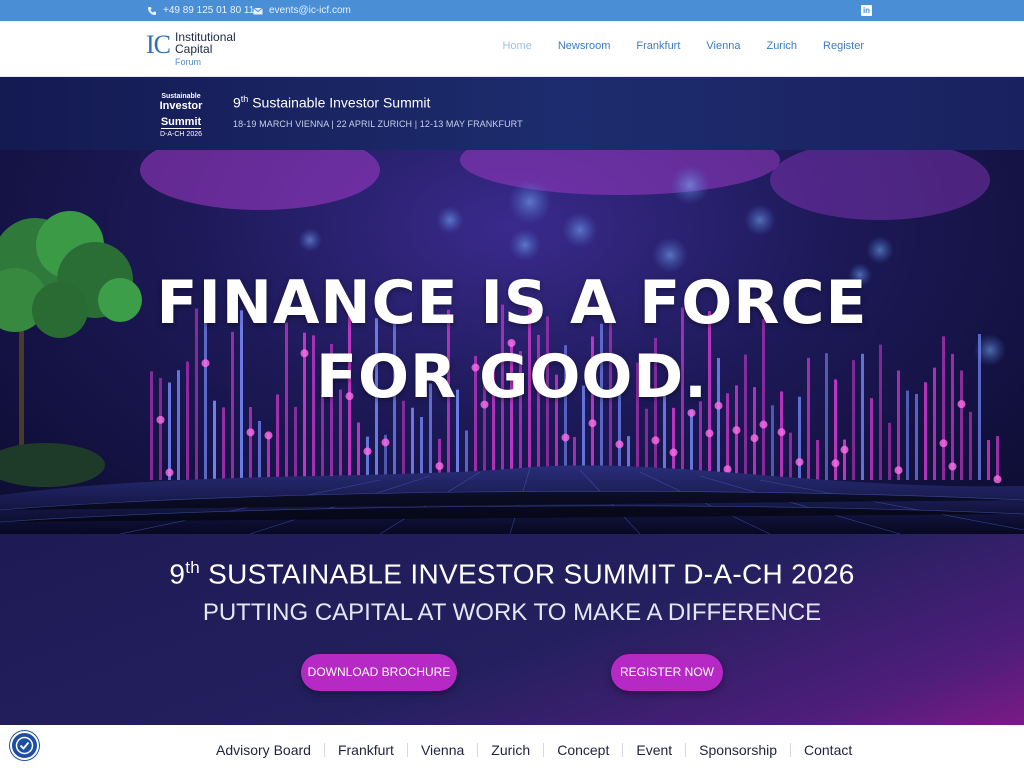 This screenshot has height=768, width=1024. I want to click on accessibility-button, so click(24, 745).